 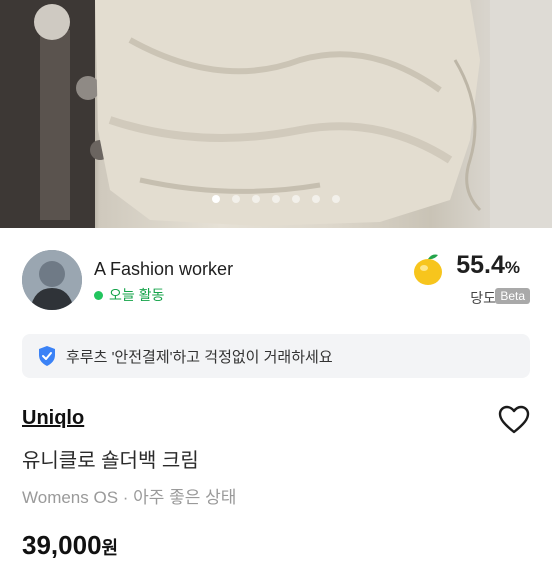 What do you see at coordinates (137, 295) in the screenshot?
I see `activity-label: 오늘 활동` at bounding box center [137, 295].